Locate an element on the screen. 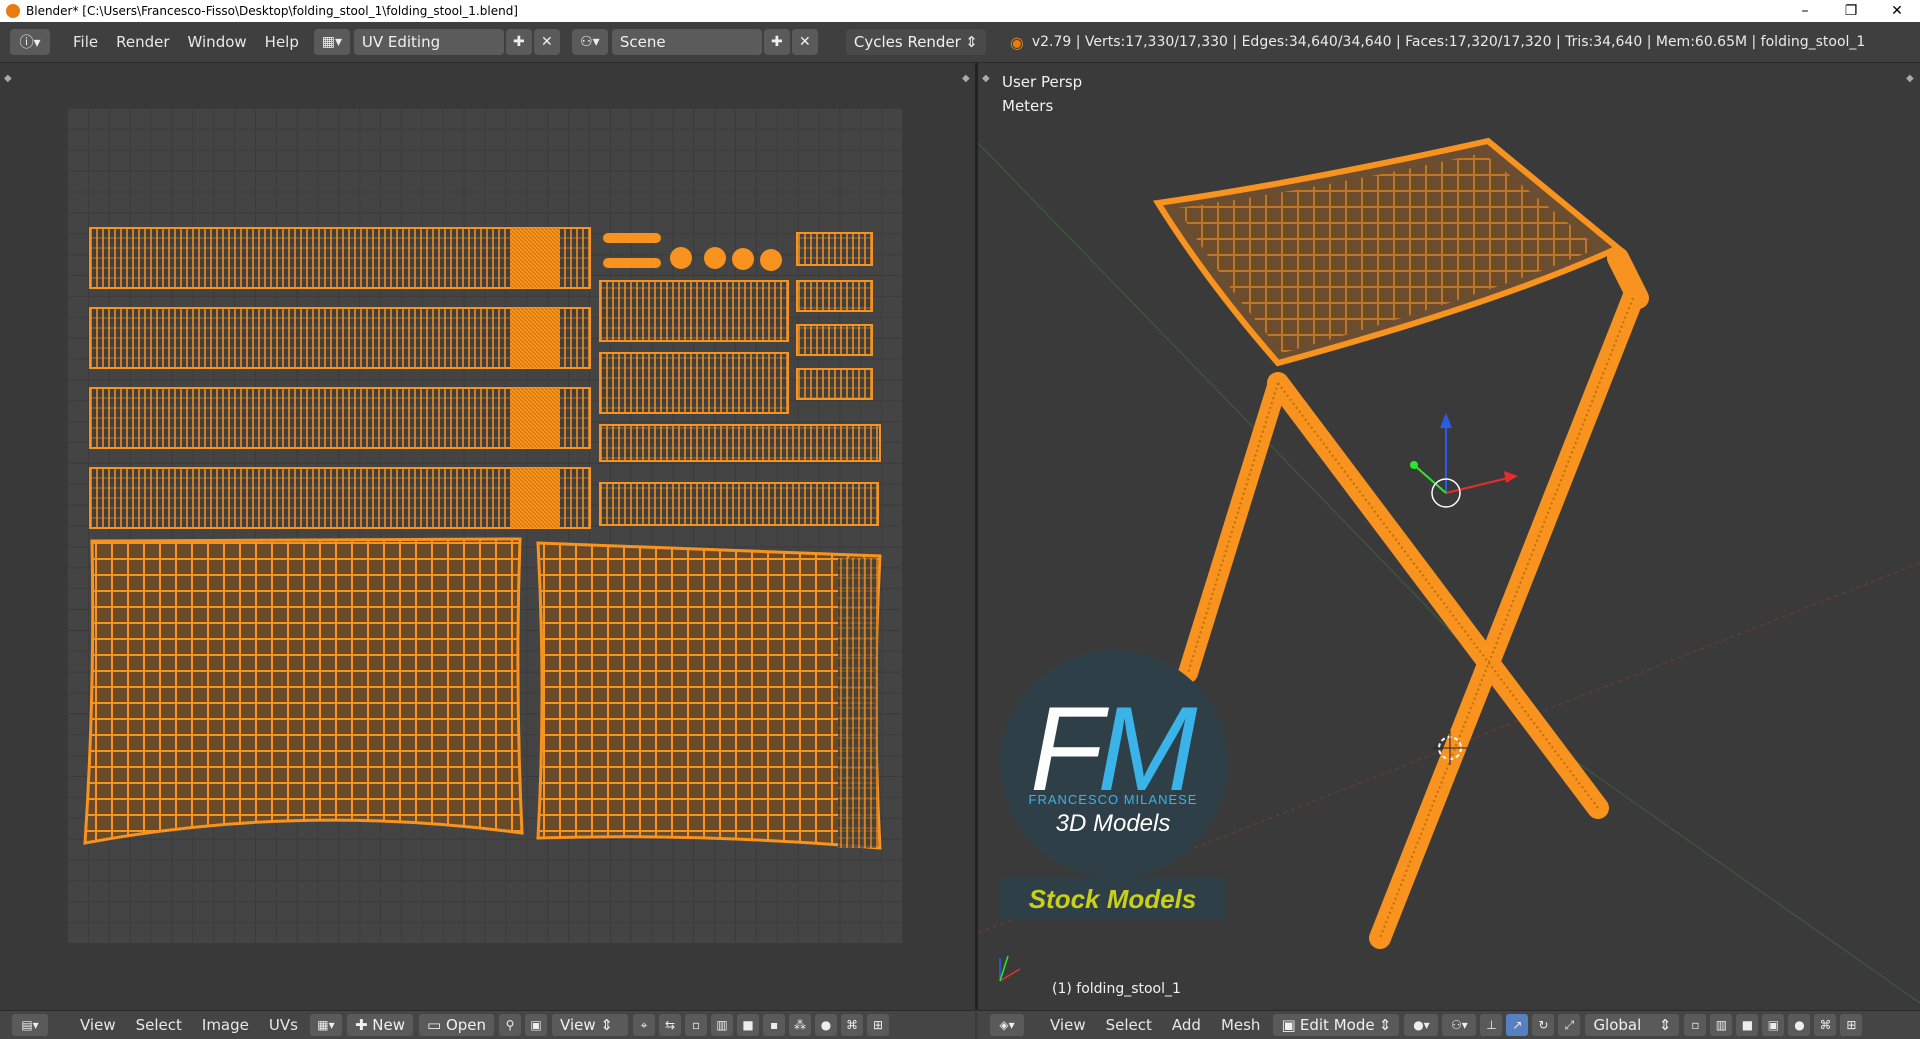 Image resolution: width=1920 pixels, height=1039 pixels. pivot-point-icon: ⚇▾ is located at coordinates (1459, 1025).